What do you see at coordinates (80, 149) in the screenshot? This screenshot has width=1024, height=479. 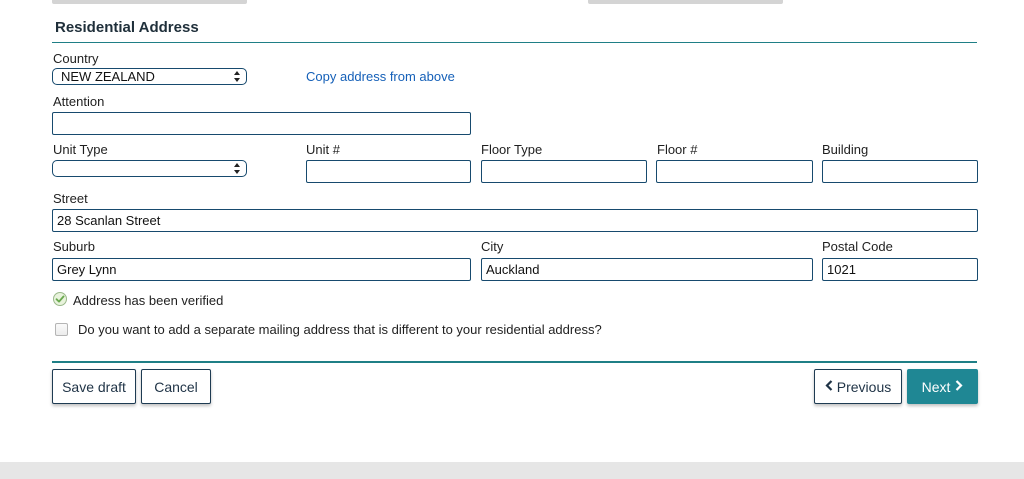 I see `unit-type-label: Unit Type` at bounding box center [80, 149].